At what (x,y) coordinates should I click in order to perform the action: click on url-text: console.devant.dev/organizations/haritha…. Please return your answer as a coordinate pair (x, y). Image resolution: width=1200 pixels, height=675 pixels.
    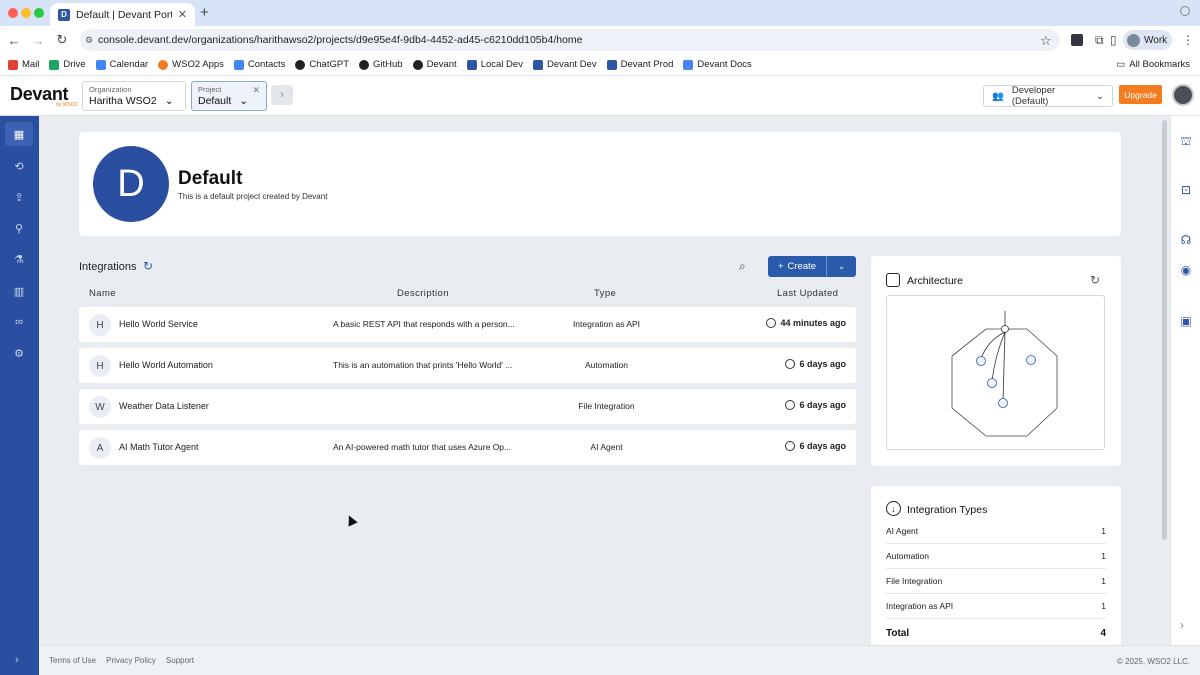
    Looking at the image, I should click on (340, 40).